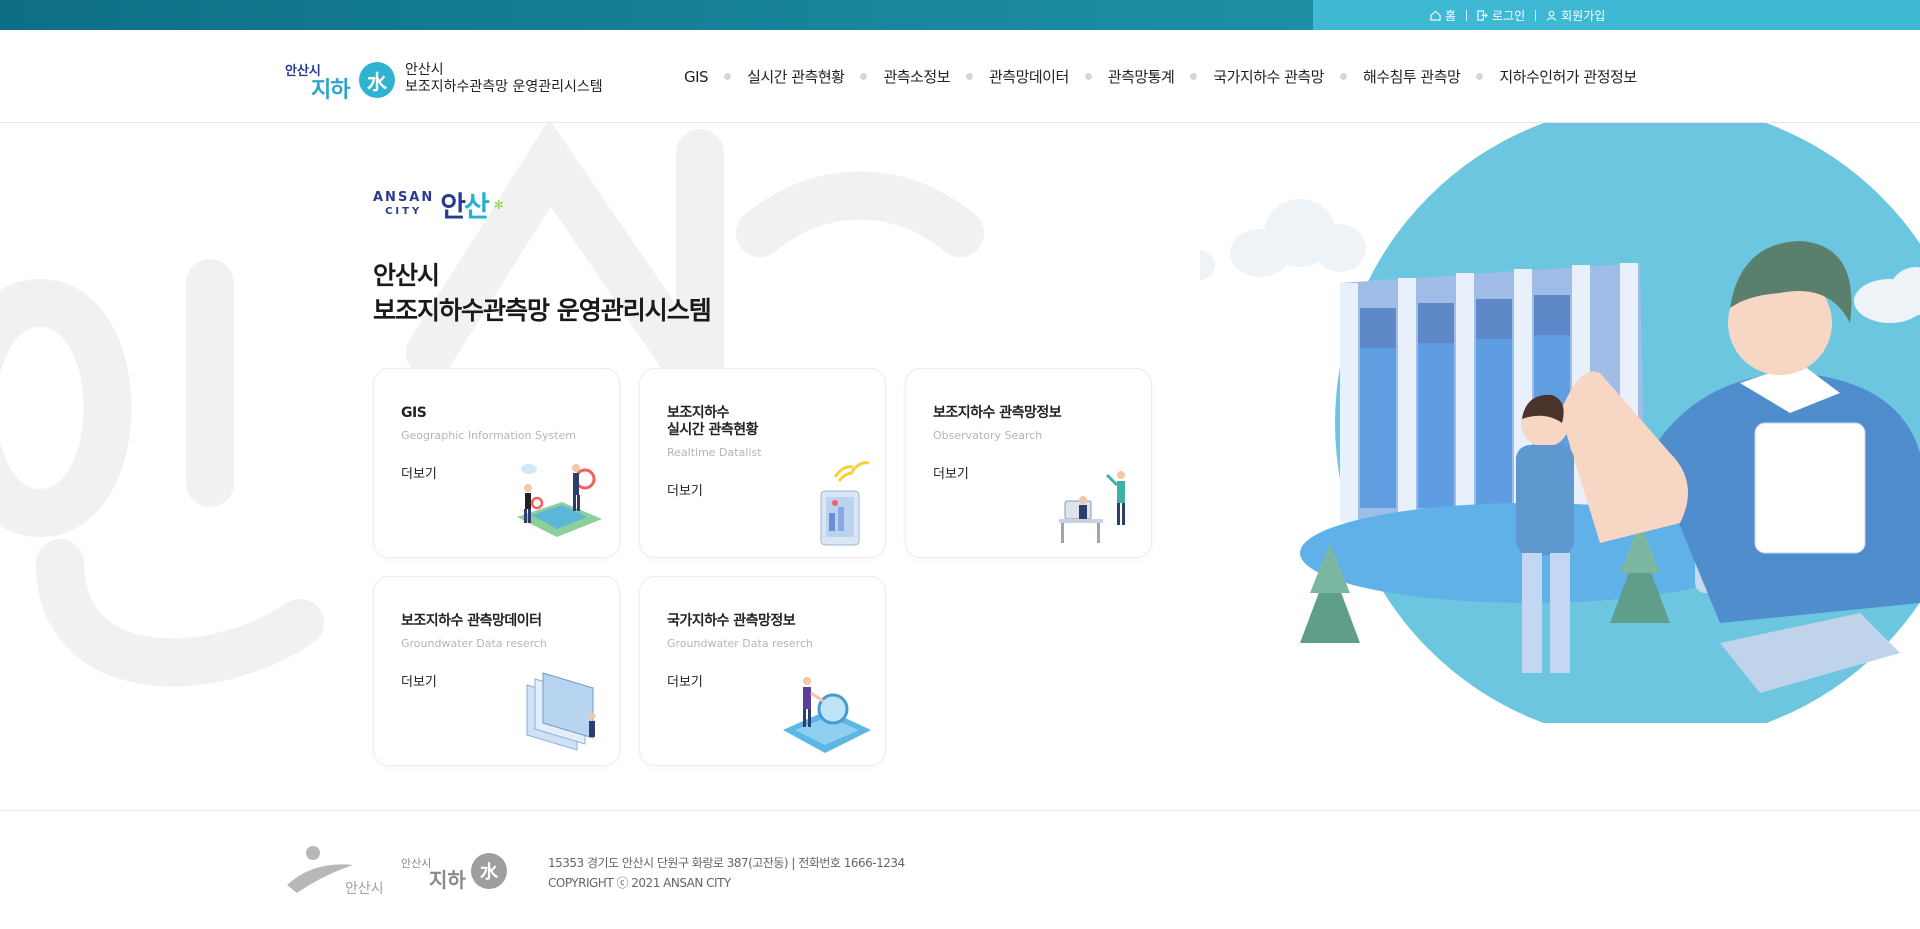  I want to click on nav-permit-wells: 지하수인허가 관정정보, so click(1568, 76).